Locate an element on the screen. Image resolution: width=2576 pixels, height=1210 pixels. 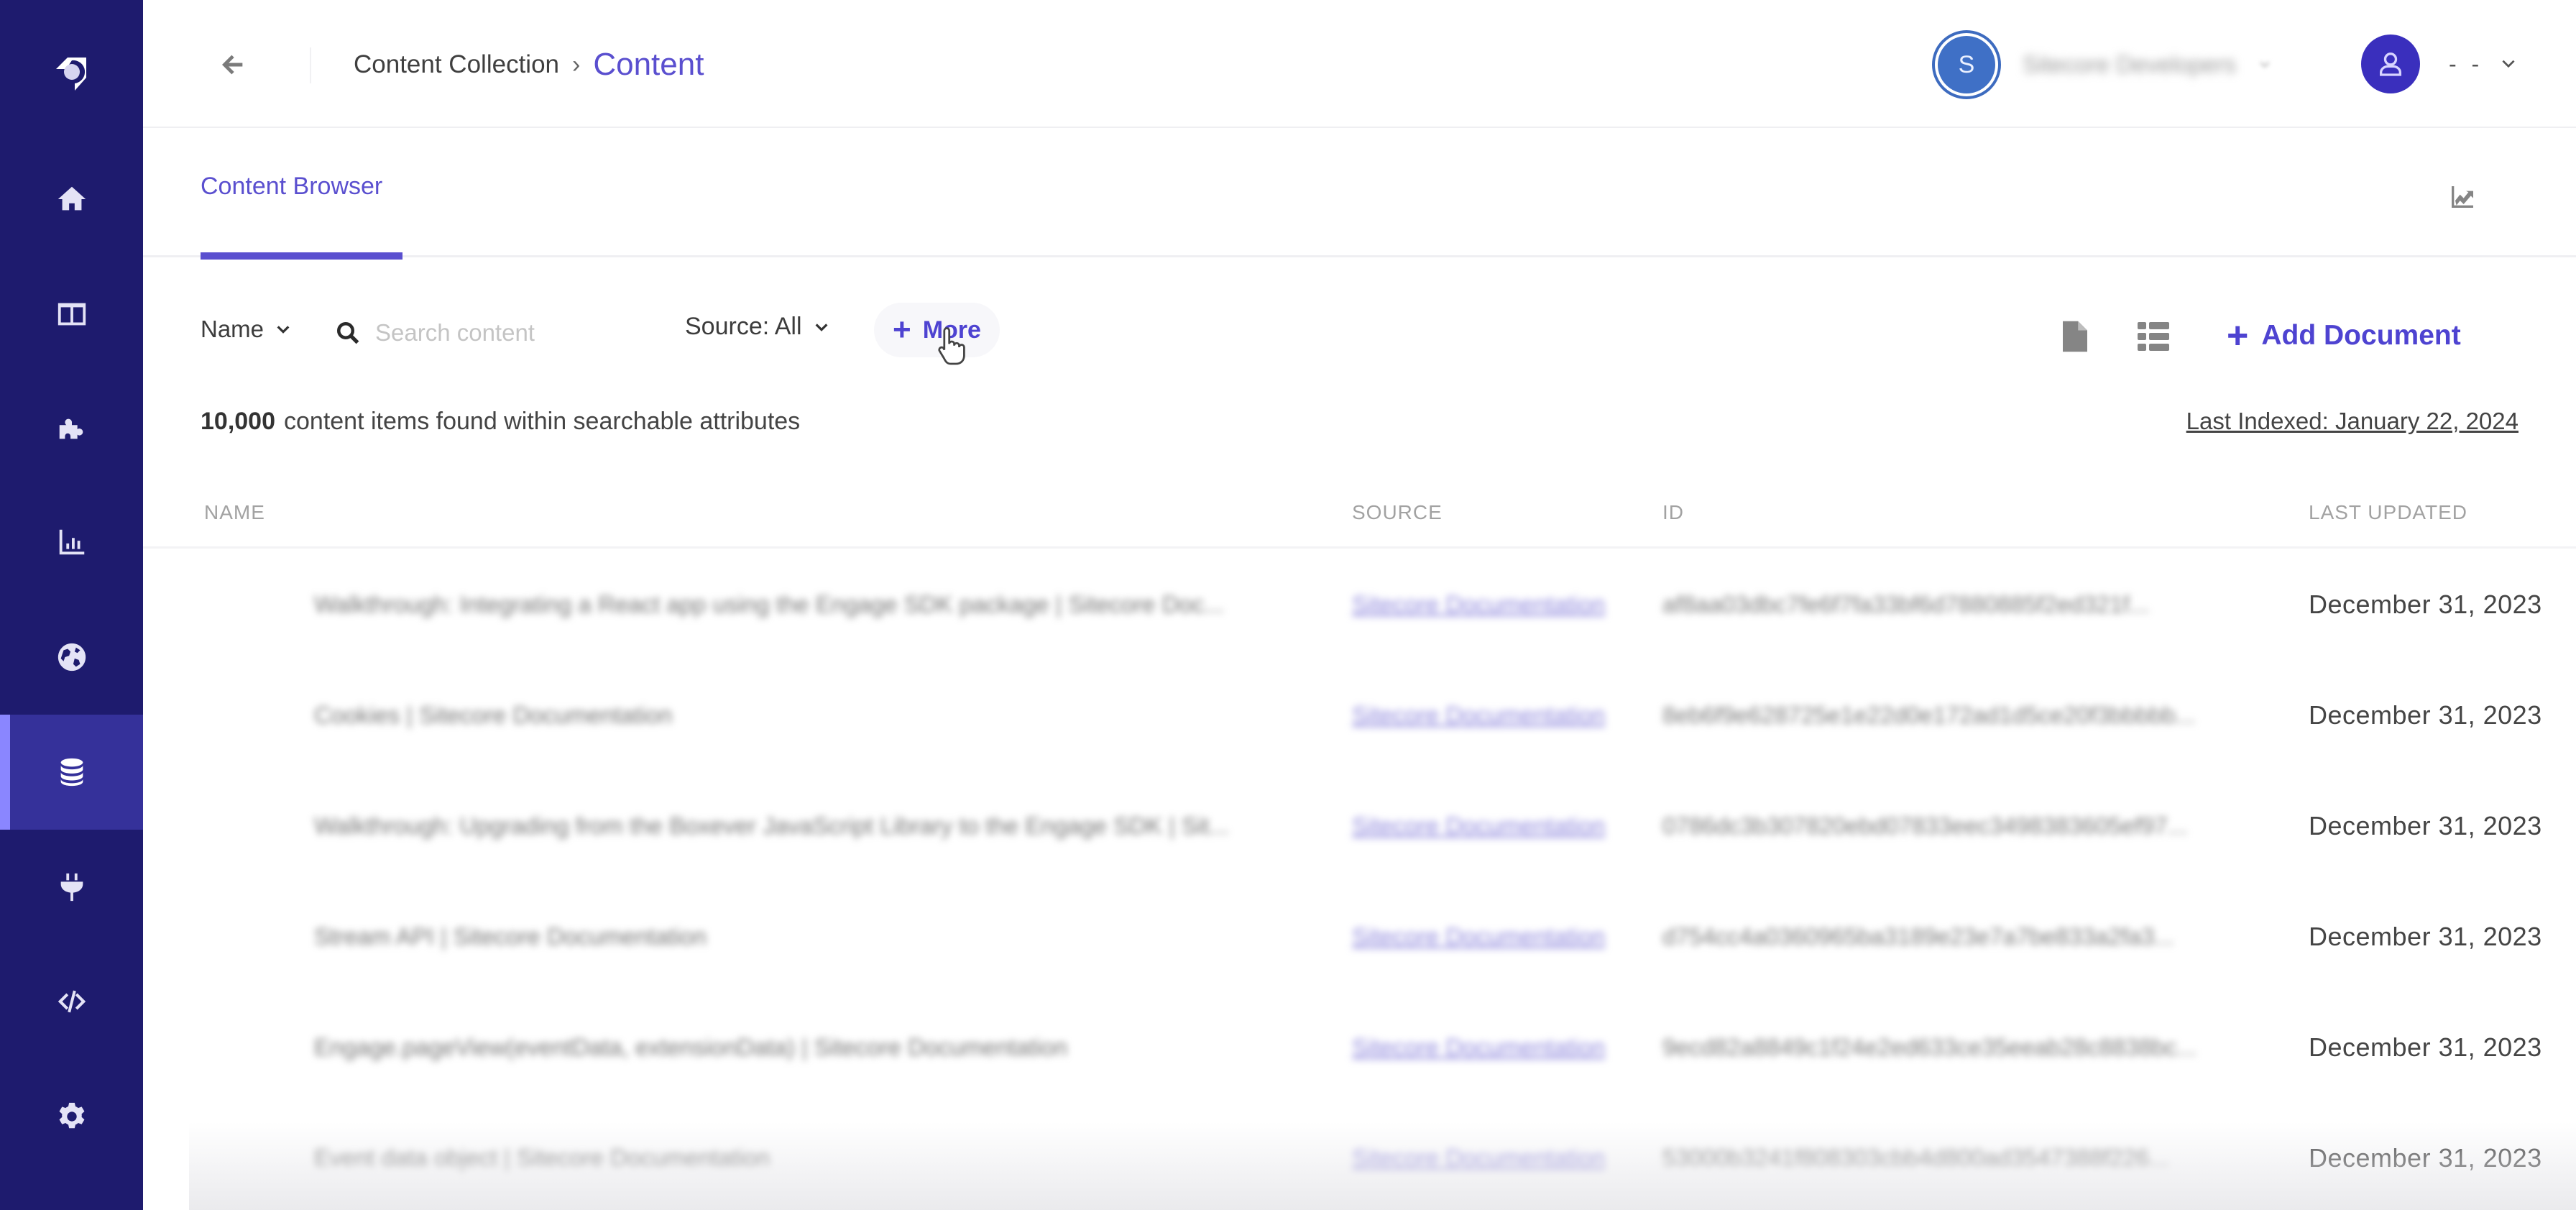
tenant-switcher: S Sitecore Developers is located at coordinates (2102, 64).